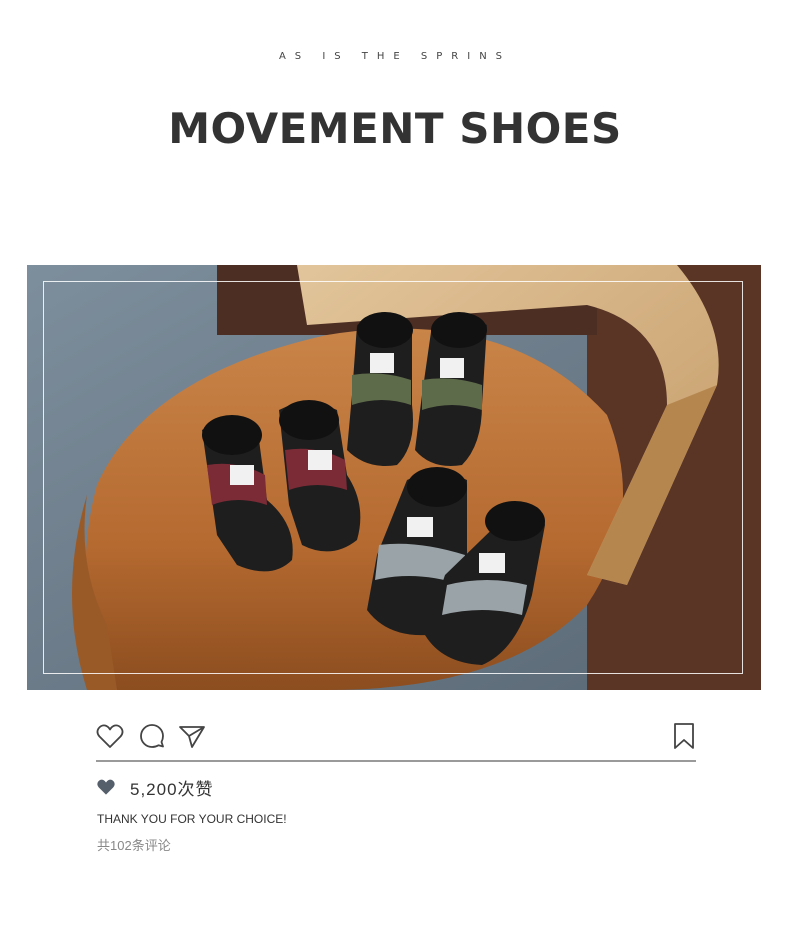 This screenshot has height=933, width=790. I want to click on likes-row: 5,200次赞, so click(155, 787).